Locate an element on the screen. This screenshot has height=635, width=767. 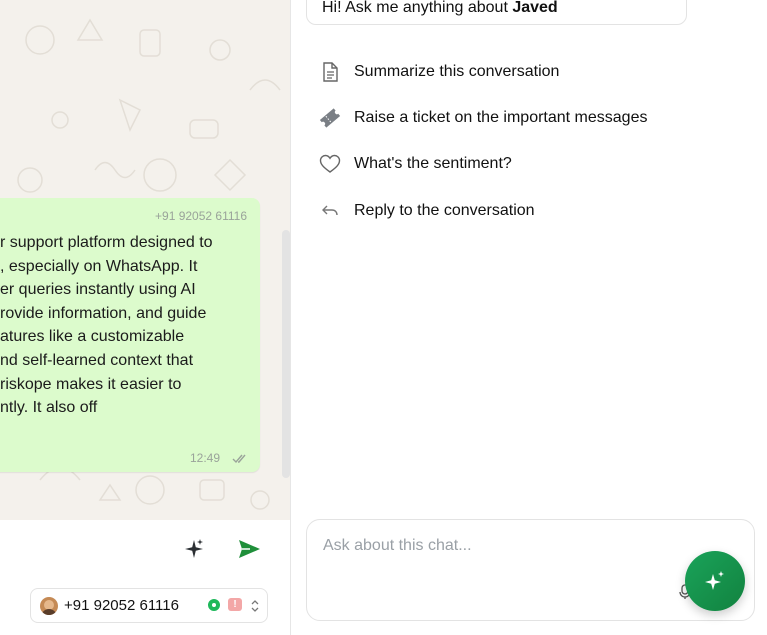
suggestion-reply: Reply to the conversation is located at coordinates (426, 211).